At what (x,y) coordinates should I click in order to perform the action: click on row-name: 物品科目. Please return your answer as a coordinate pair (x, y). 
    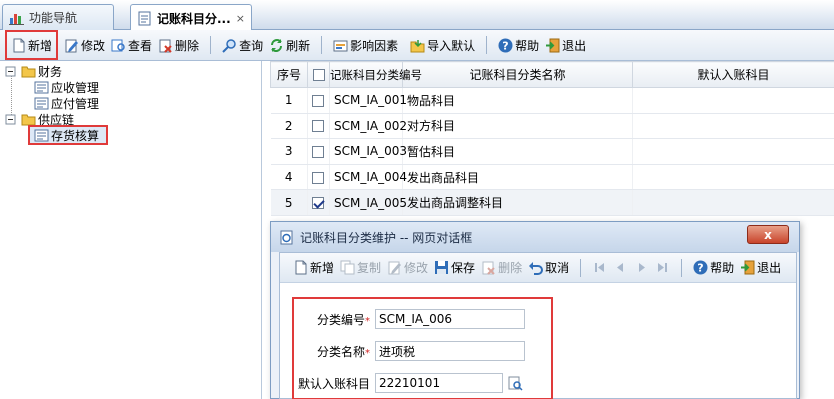
    Looking at the image, I should click on (517, 100).